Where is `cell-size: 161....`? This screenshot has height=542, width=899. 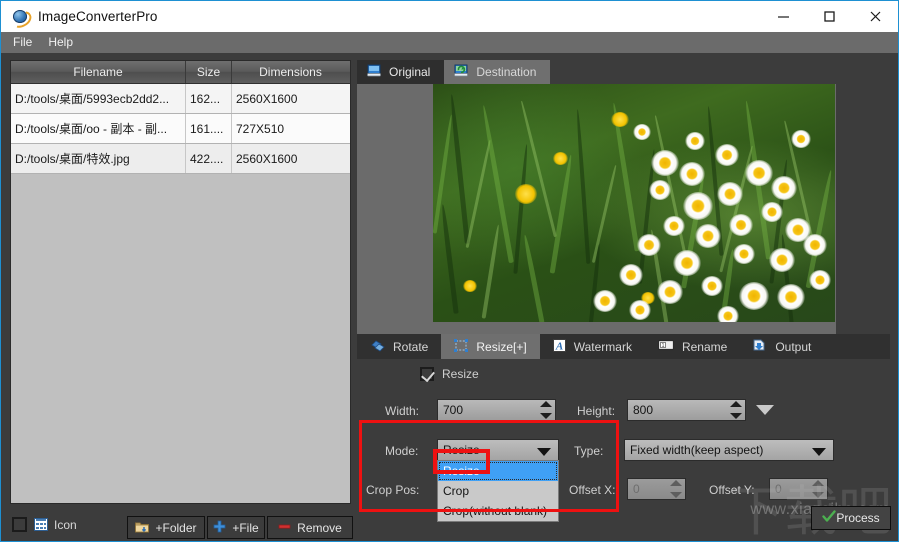 cell-size: 161.... is located at coordinates (209, 128).